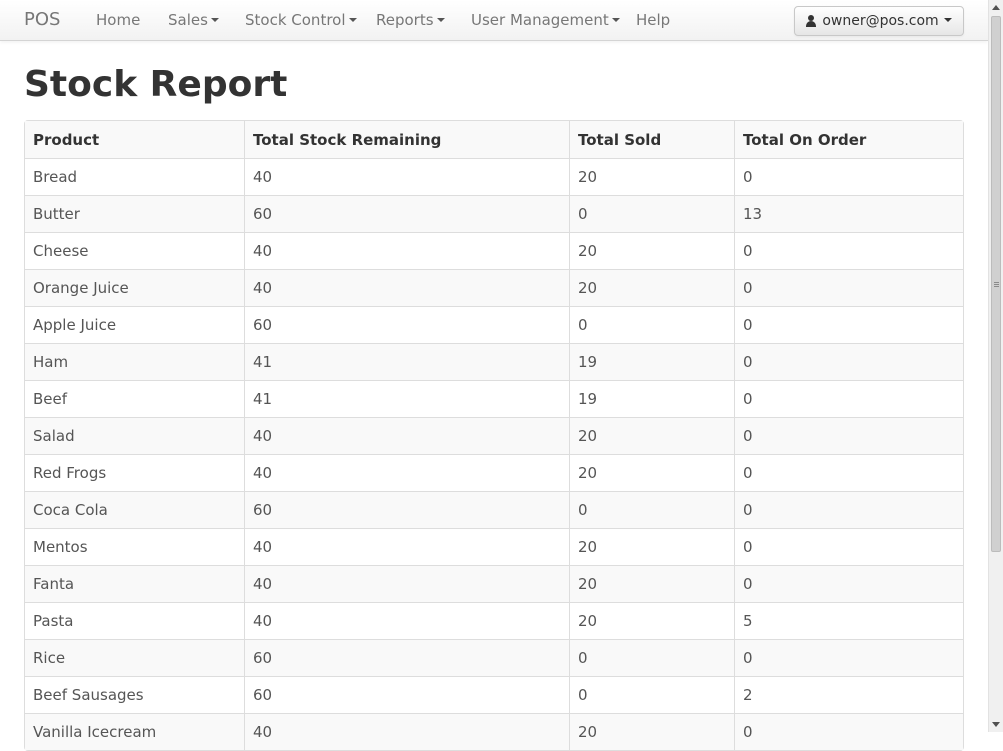  I want to click on cell-total-on-order: 2, so click(848, 694).